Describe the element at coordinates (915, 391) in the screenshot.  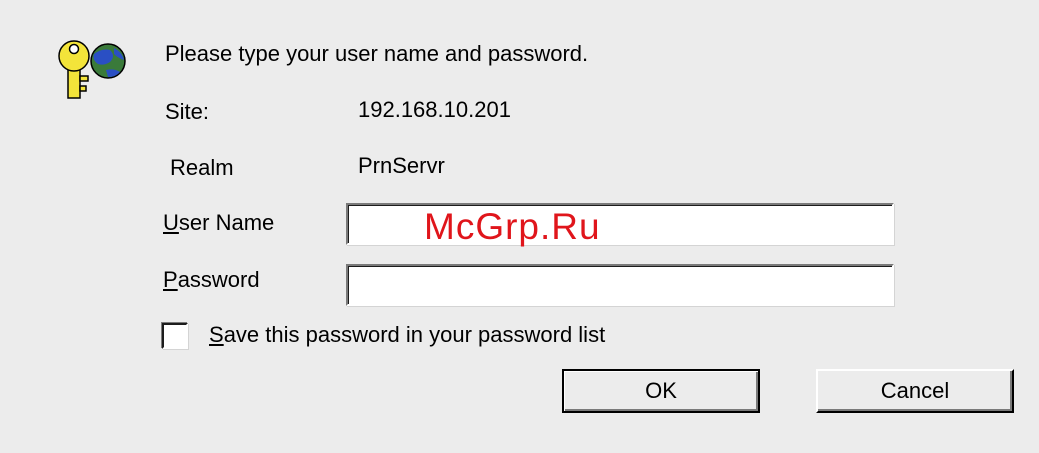
I see `cancel-button: Cancel` at that location.